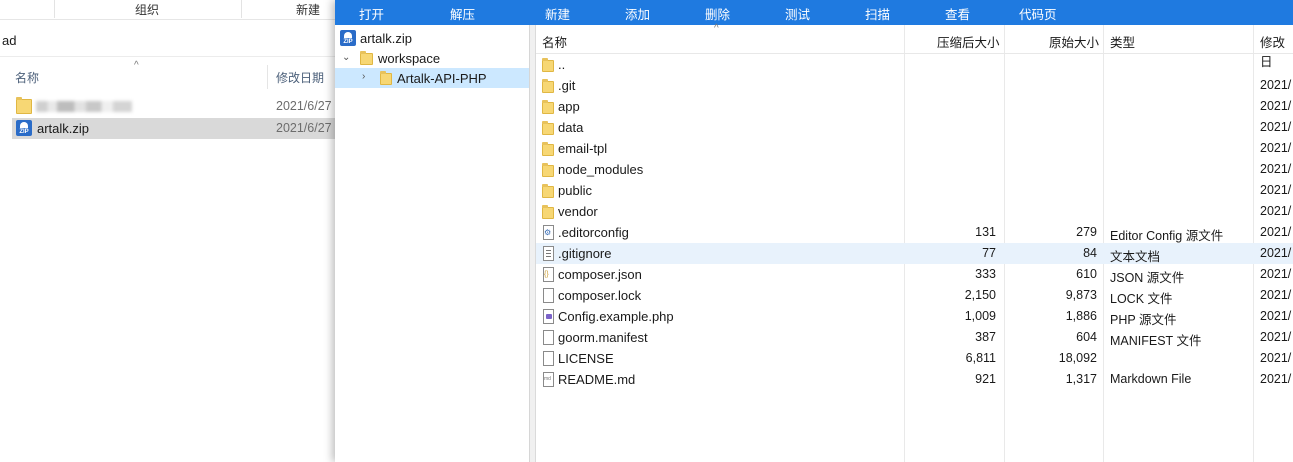 The width and height of the screenshot is (1293, 462). I want to click on file-row: public 2021/, so click(914, 190).